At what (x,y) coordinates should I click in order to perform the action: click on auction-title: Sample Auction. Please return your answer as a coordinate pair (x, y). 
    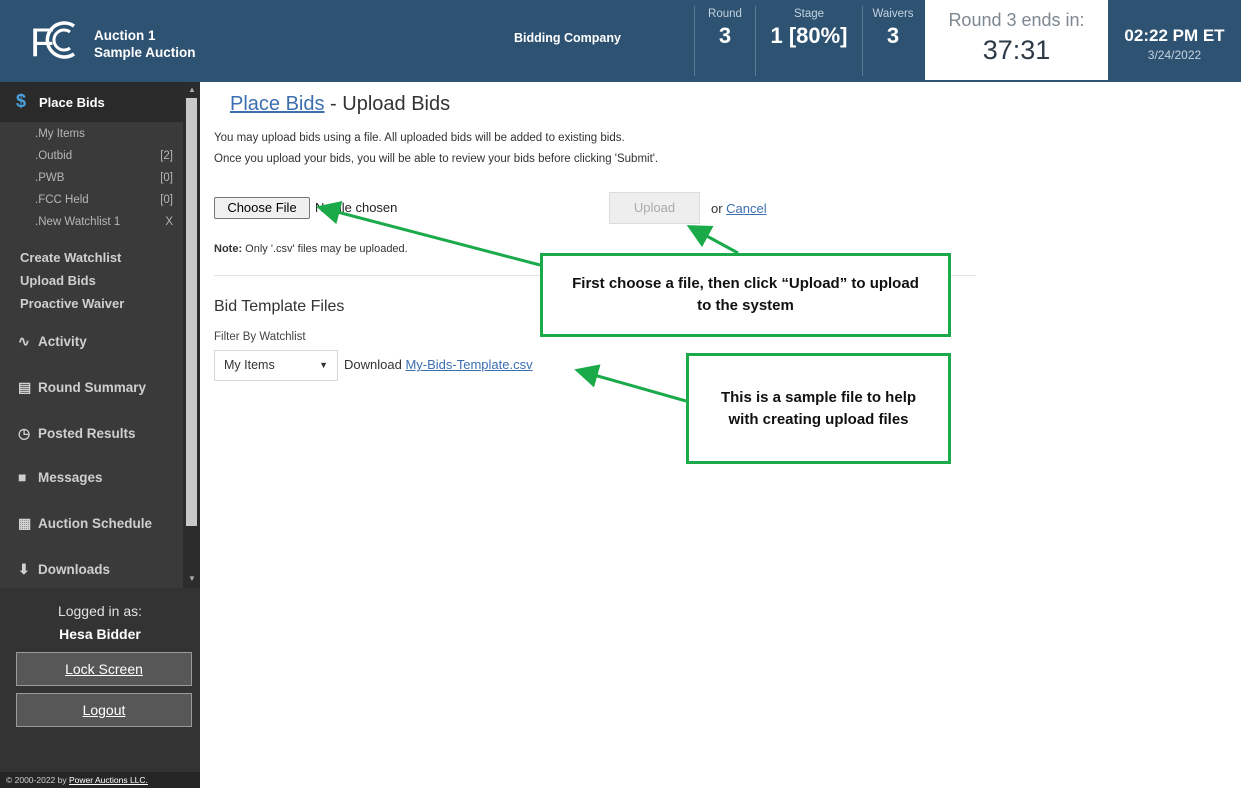
    Looking at the image, I should click on (145, 52).